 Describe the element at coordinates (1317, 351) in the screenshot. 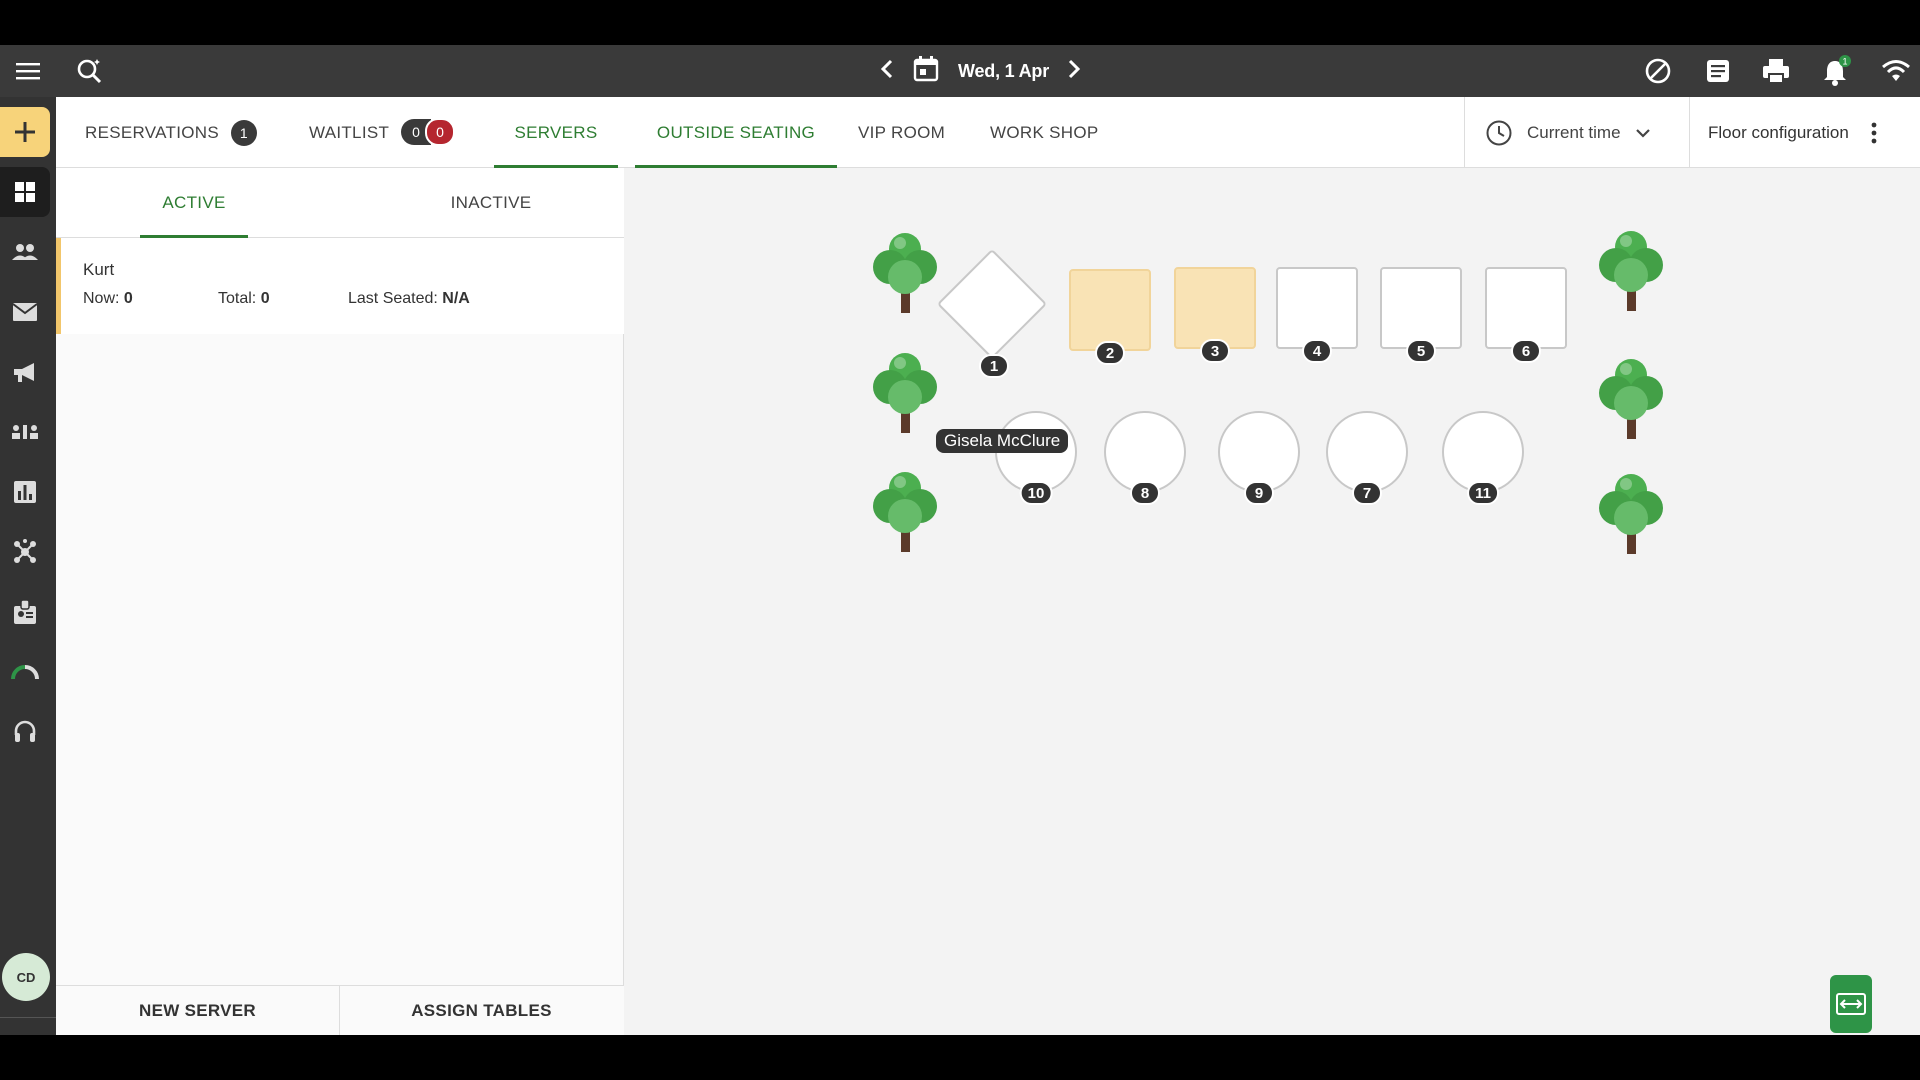

I see `table-4-number: 4` at that location.